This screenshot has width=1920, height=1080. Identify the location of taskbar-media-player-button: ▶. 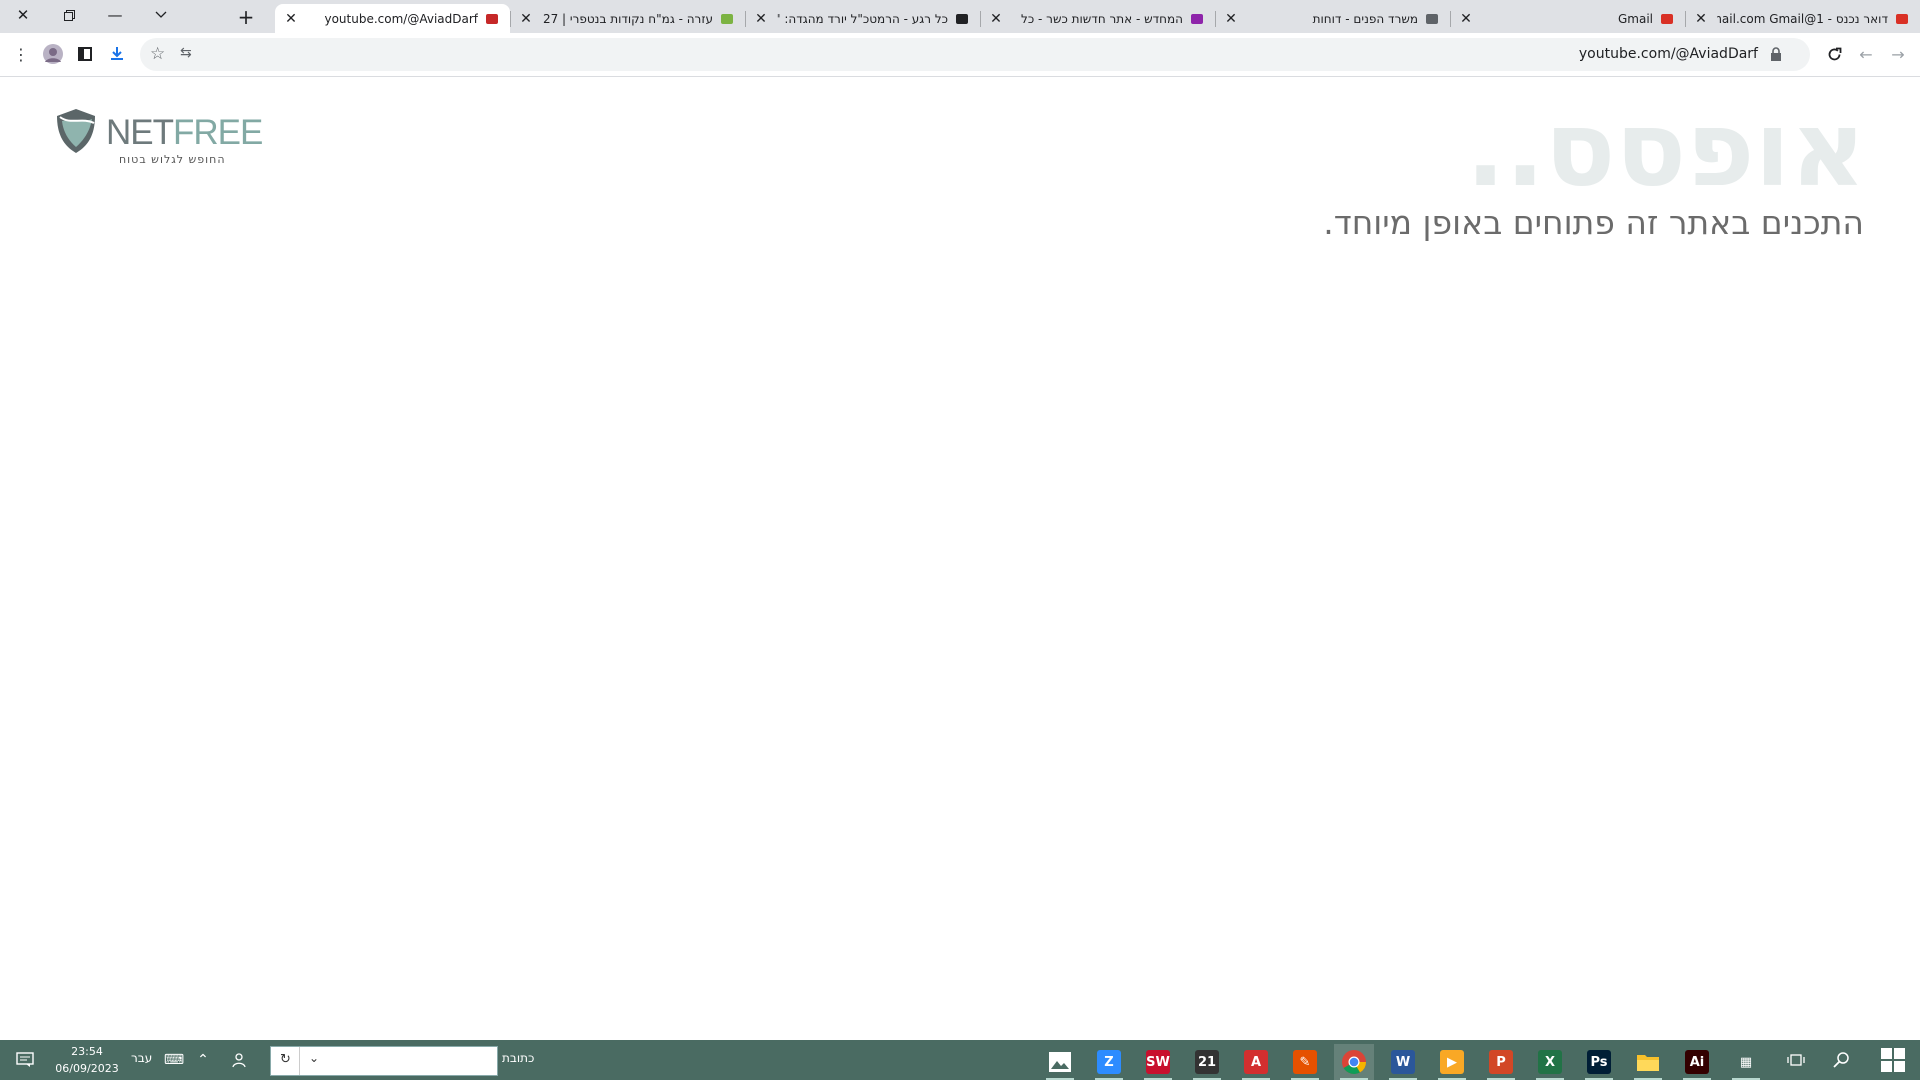
(1452, 1062).